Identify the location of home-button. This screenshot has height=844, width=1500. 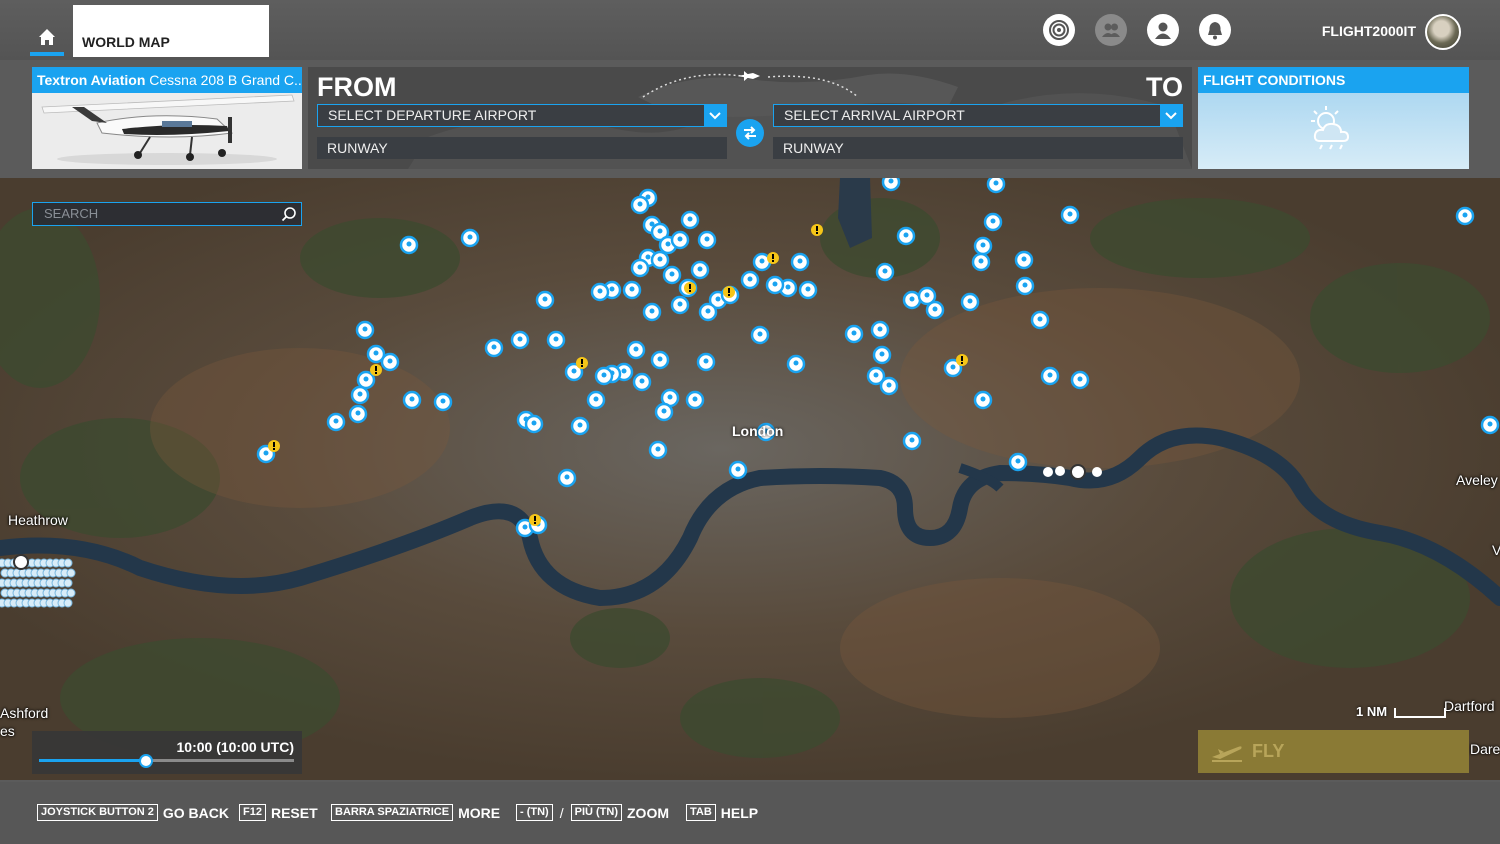
(47, 39).